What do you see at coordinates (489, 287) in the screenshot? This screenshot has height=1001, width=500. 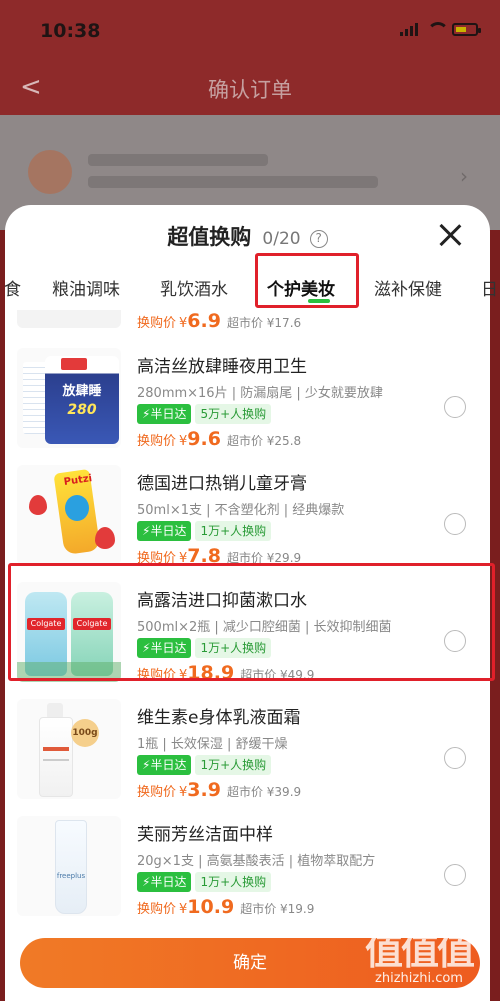 I see `tab-daily: 日` at bounding box center [489, 287].